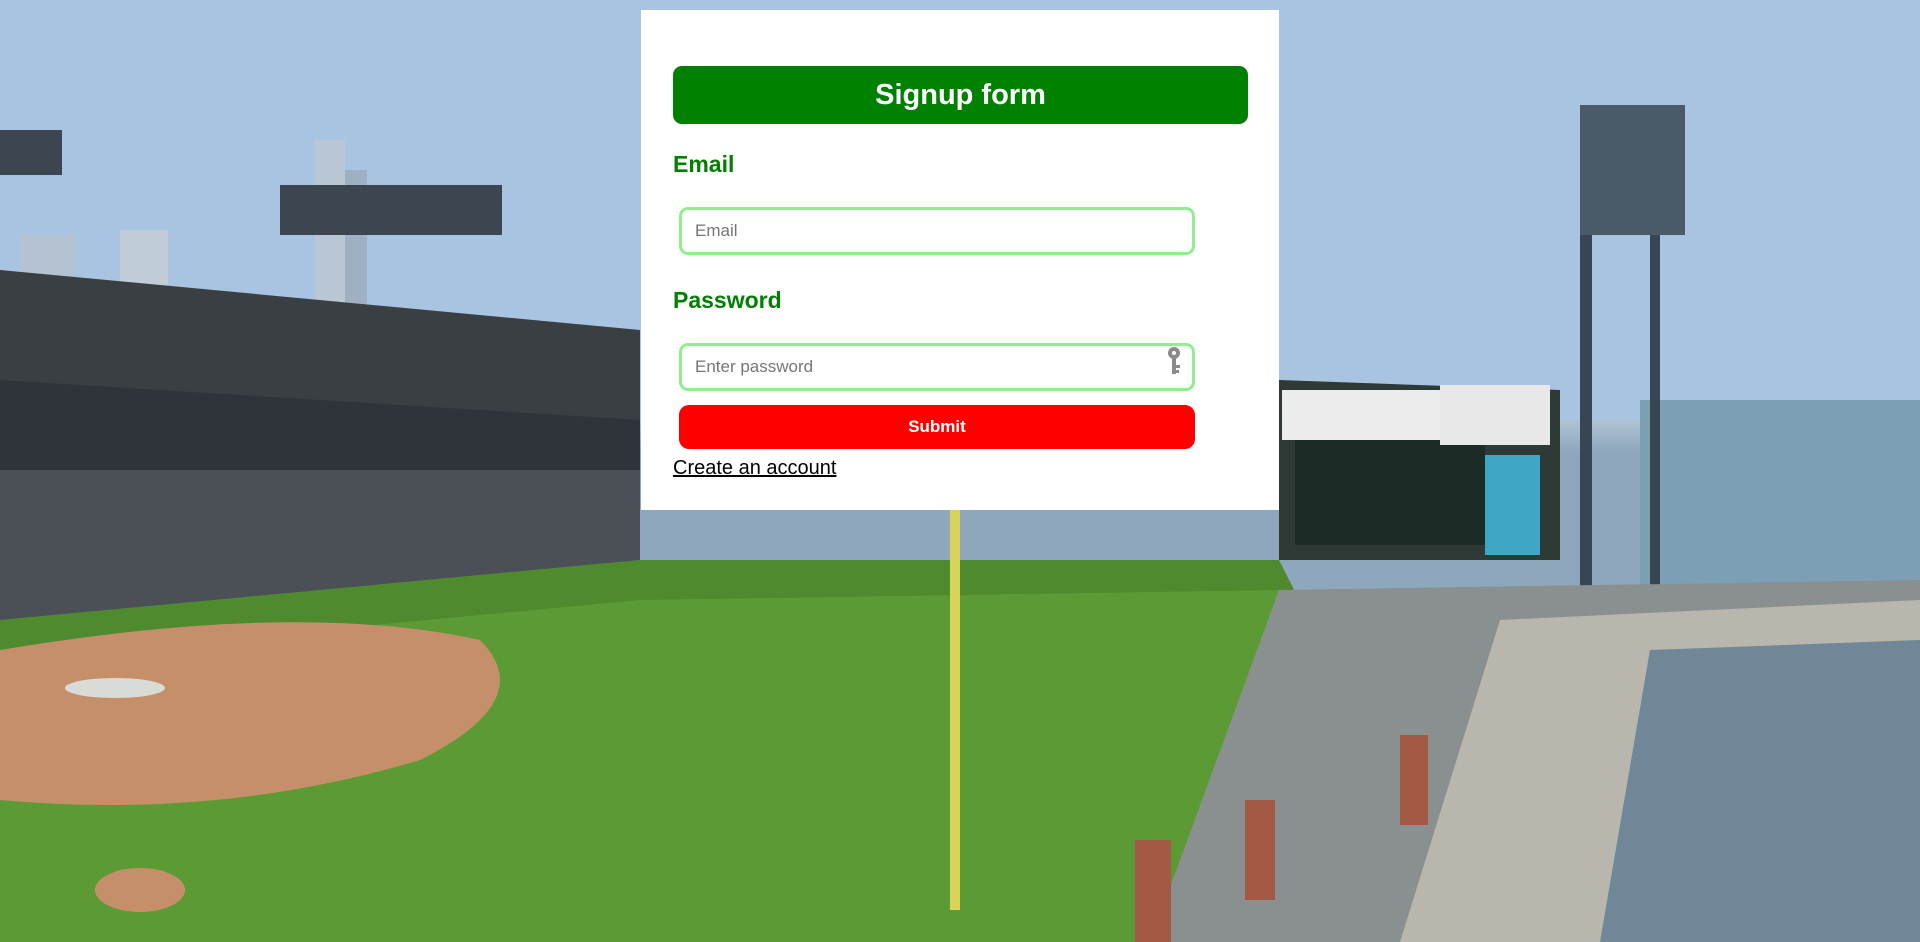  What do you see at coordinates (937, 231) in the screenshot?
I see `email-input` at bounding box center [937, 231].